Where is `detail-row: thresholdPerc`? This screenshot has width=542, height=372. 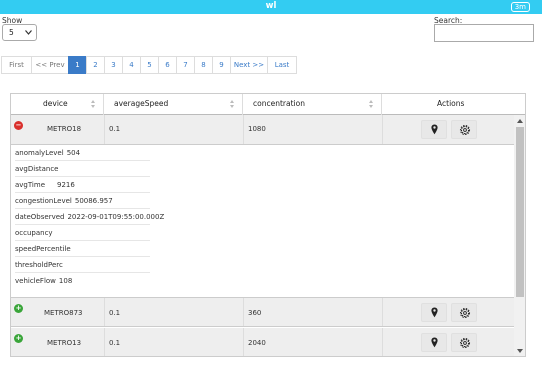 detail-row: thresholdPerc is located at coordinates (82, 265).